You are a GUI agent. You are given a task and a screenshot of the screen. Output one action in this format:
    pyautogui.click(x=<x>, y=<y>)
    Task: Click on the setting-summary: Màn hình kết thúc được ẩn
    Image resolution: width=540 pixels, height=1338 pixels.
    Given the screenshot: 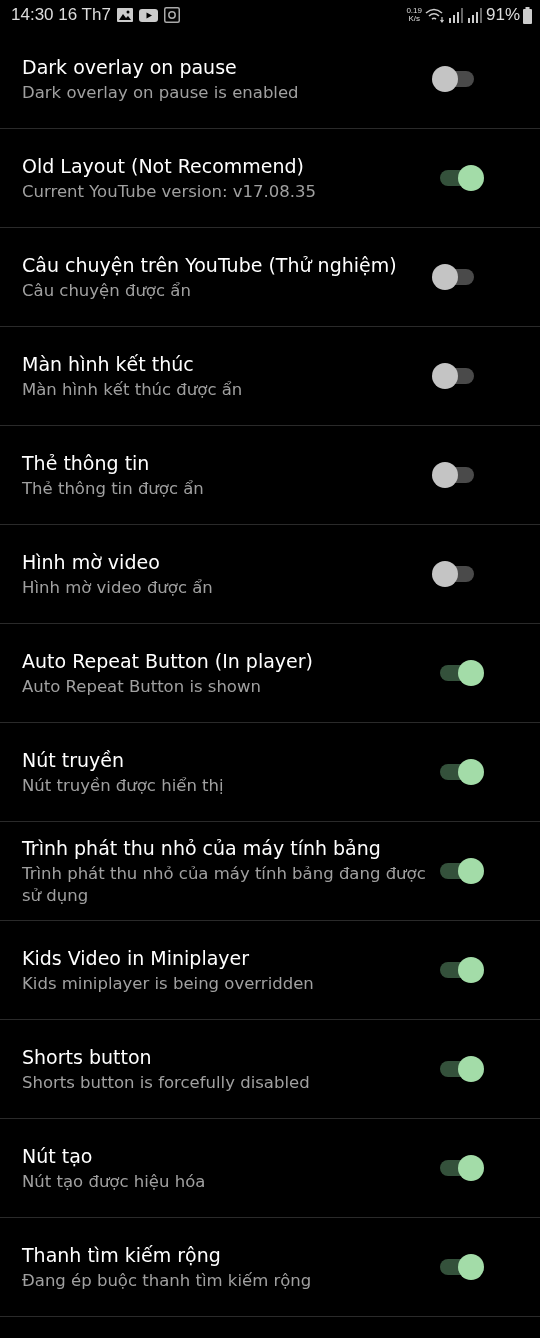 What is the action you would take?
    pyautogui.click(x=133, y=389)
    